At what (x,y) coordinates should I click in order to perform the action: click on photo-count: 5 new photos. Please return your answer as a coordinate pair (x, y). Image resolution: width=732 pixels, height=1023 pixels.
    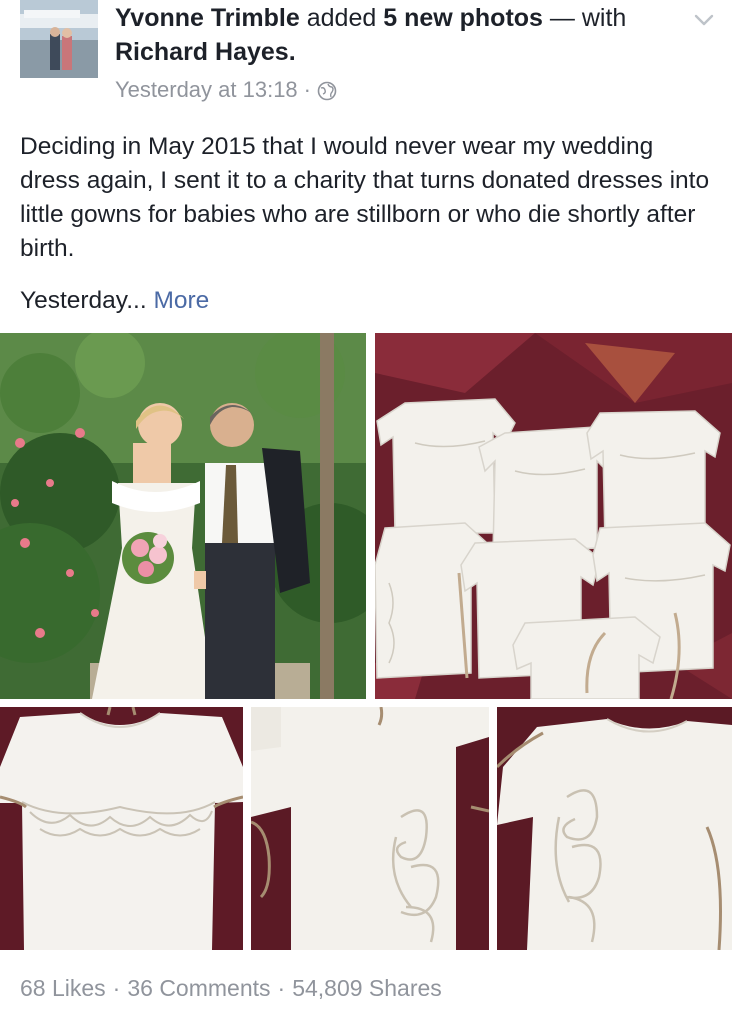
    Looking at the image, I should click on (463, 18).